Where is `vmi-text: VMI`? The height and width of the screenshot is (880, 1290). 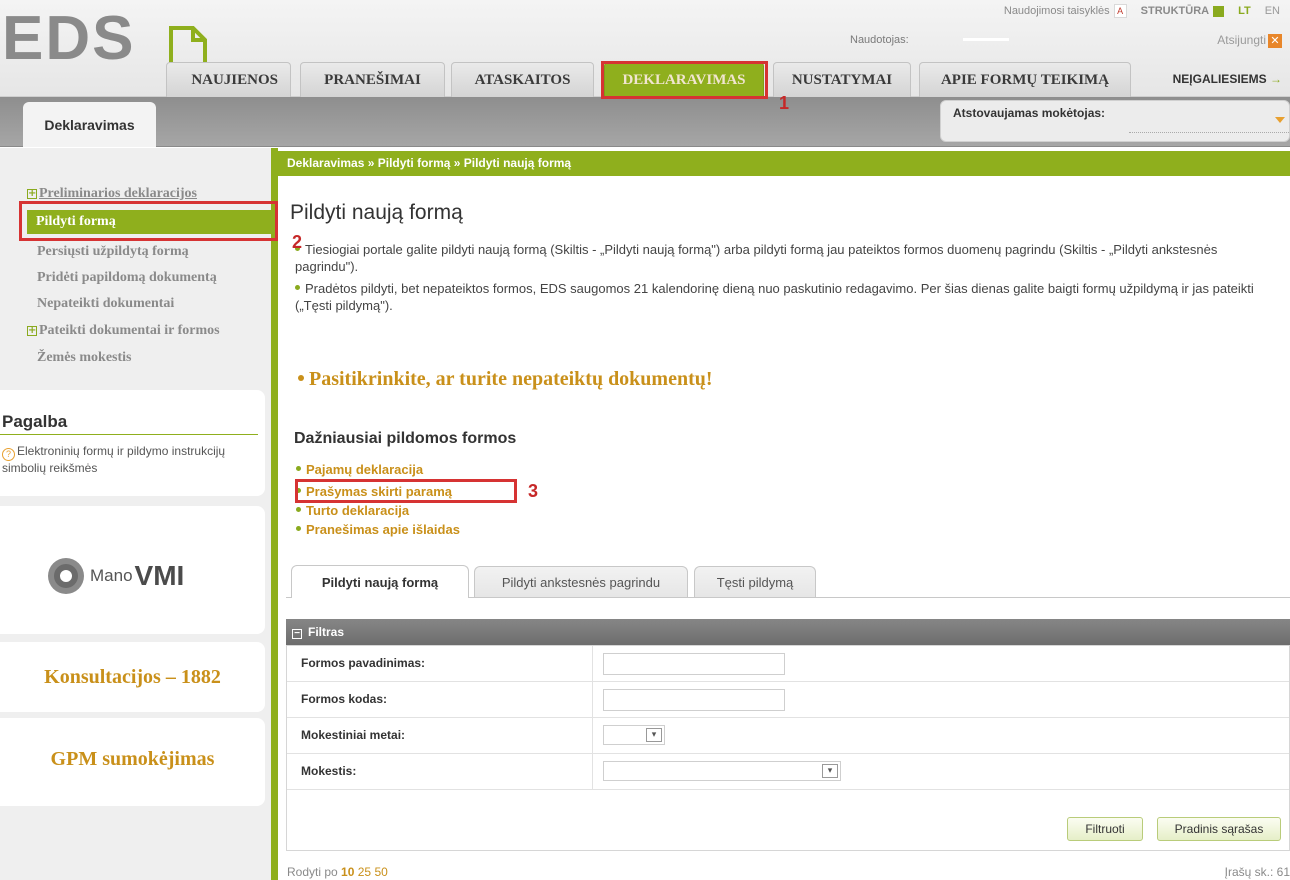
vmi-text: VMI is located at coordinates (159, 575).